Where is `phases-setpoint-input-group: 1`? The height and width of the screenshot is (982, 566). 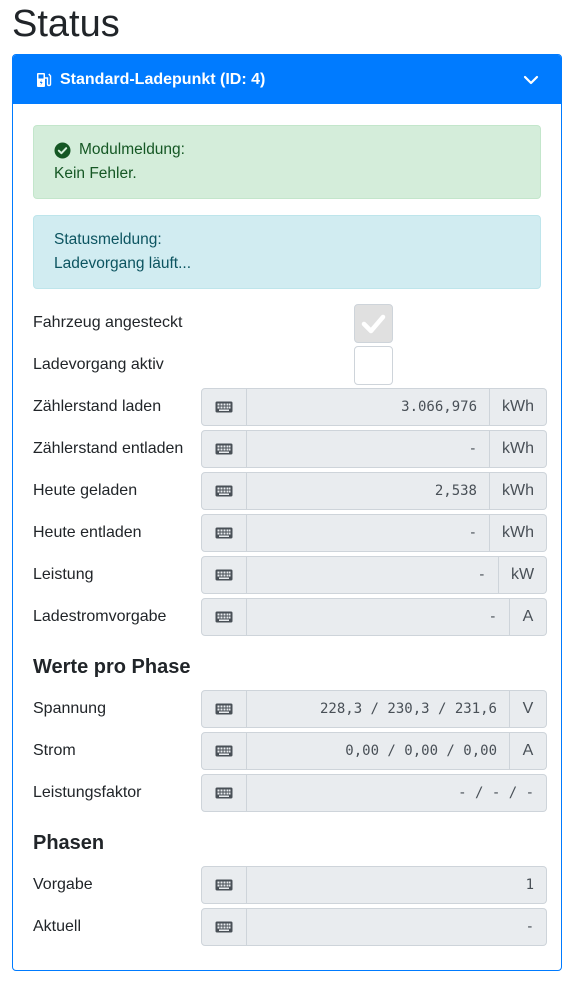
phases-setpoint-input-group: 1 is located at coordinates (374, 885).